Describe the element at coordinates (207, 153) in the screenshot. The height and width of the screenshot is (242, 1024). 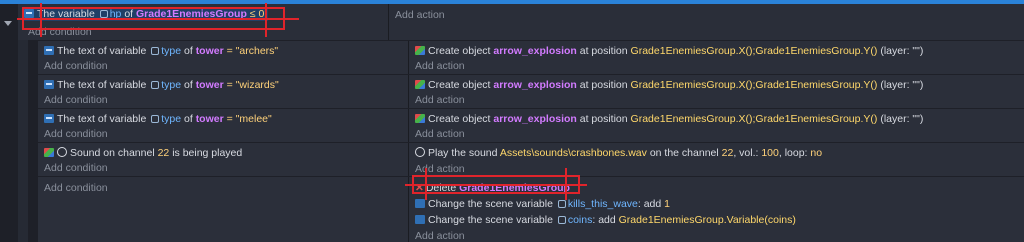
I see `condition-suffix: is being played` at that location.